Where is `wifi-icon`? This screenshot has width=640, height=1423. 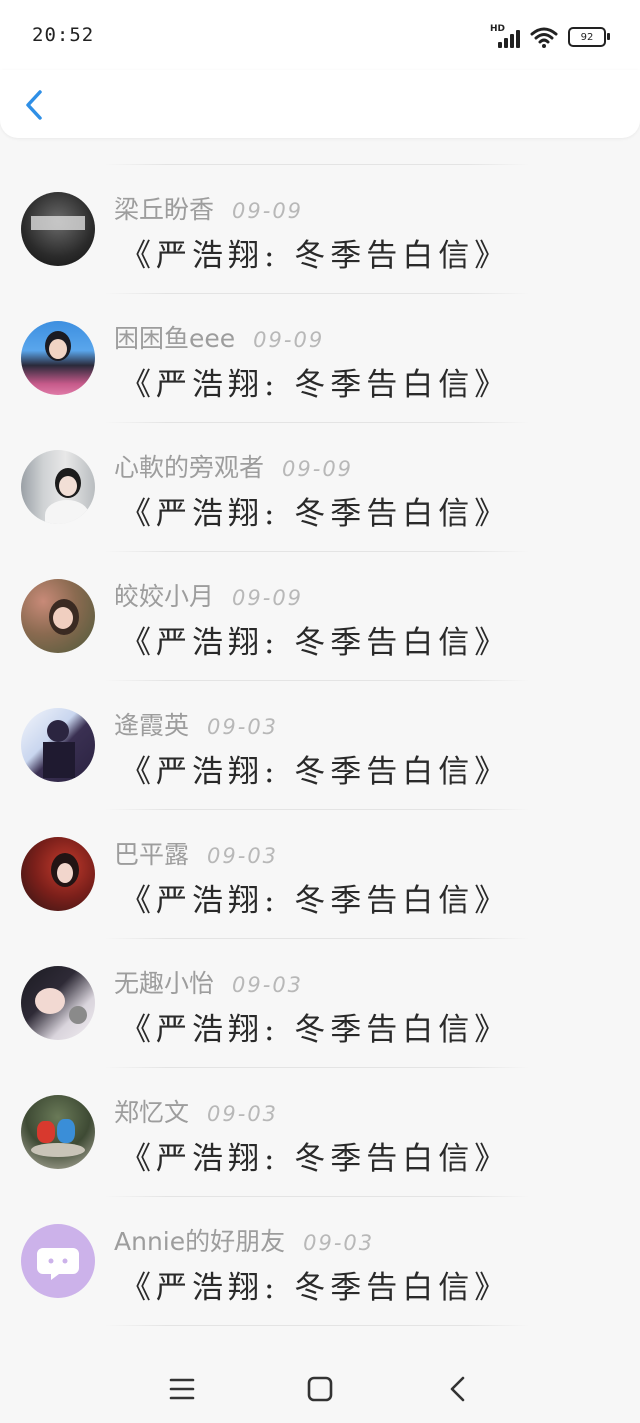
wifi-icon is located at coordinates (544, 37).